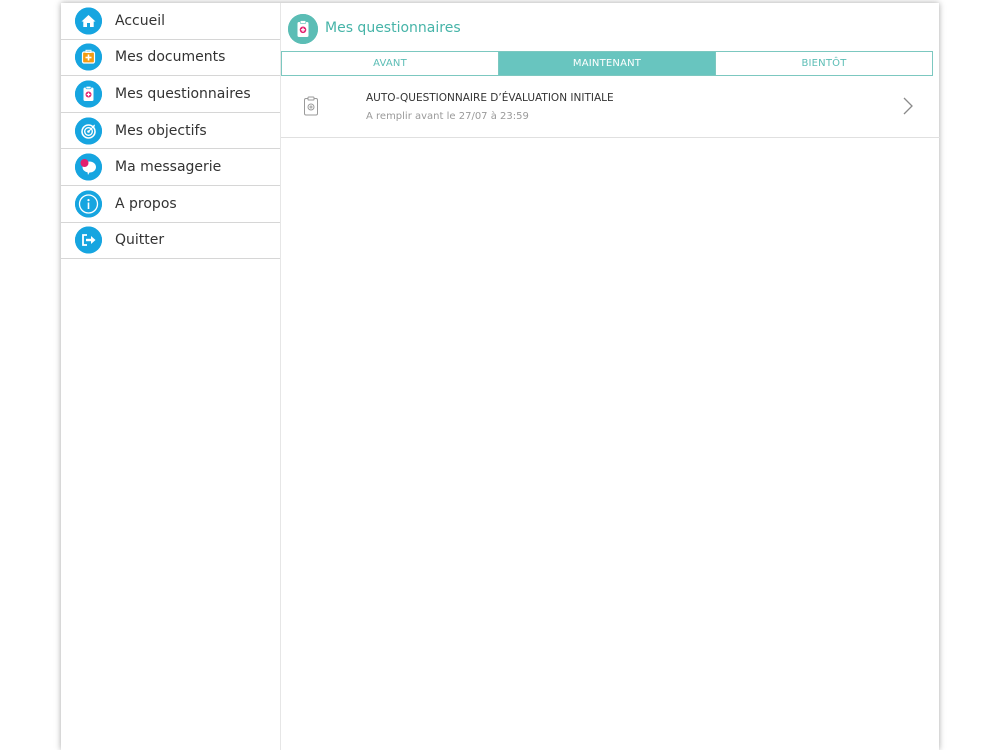 The width and height of the screenshot is (1000, 750). Describe the element at coordinates (824, 63) in the screenshot. I see `tab-bientot: BIENTÔT` at that location.